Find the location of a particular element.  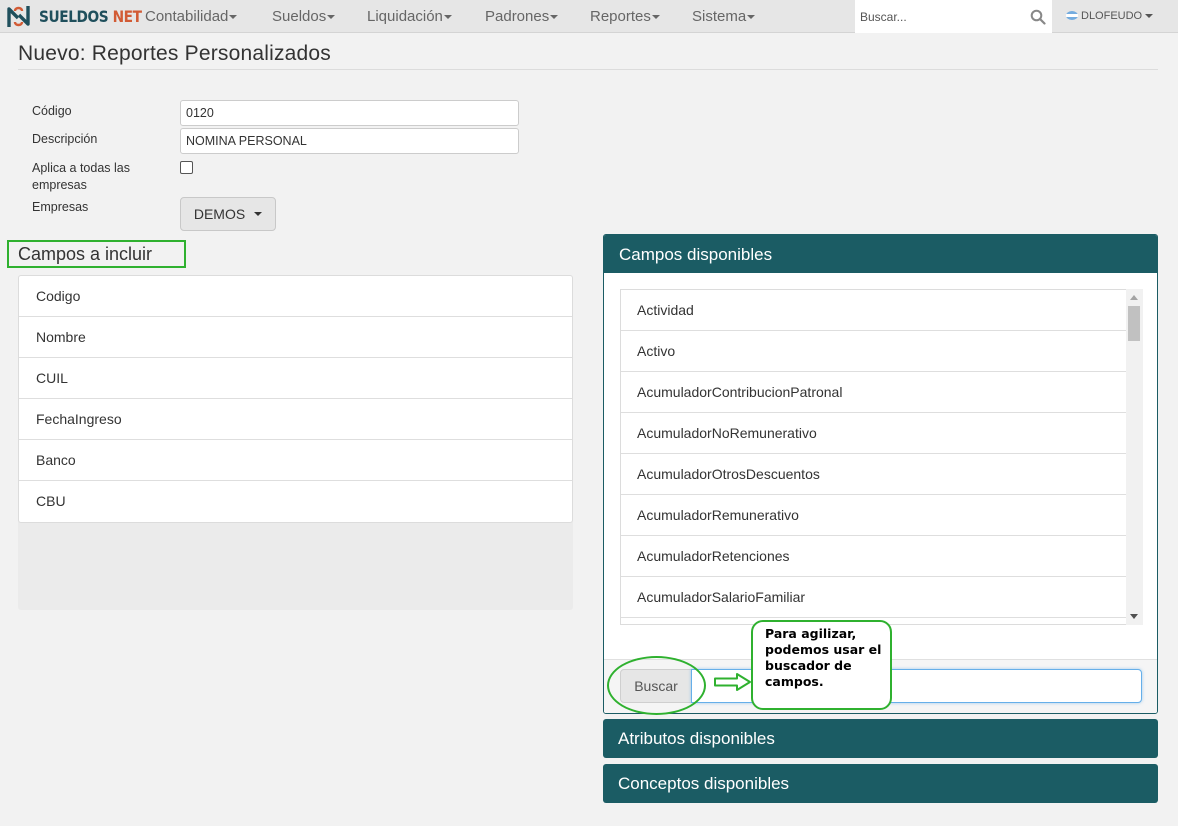

menu-liquidacion: Liquidación is located at coordinates (409, 16).